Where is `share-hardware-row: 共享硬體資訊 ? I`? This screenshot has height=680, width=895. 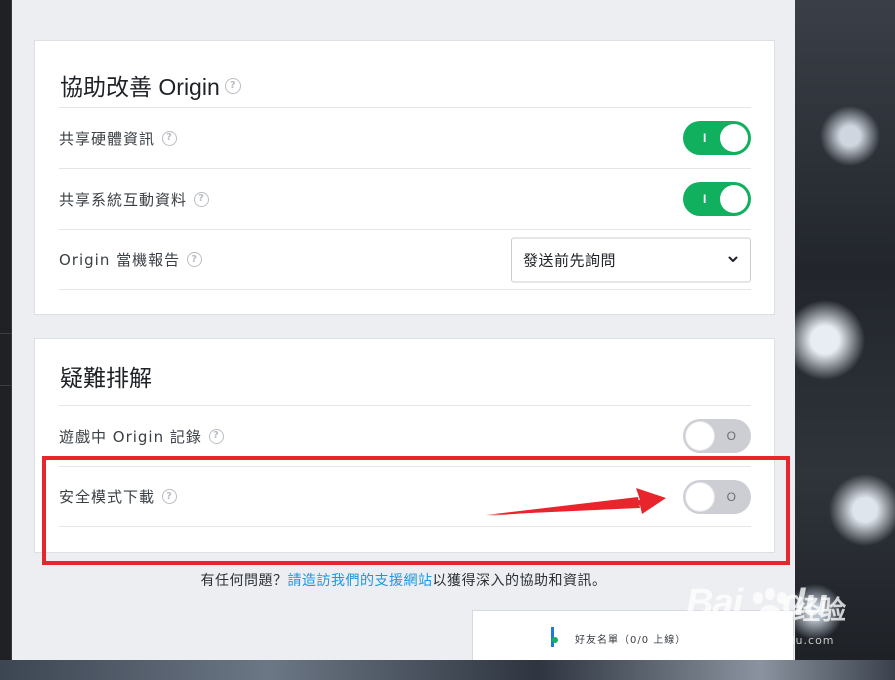
share-hardware-row: 共享硬體資訊 ? I is located at coordinates (405, 137).